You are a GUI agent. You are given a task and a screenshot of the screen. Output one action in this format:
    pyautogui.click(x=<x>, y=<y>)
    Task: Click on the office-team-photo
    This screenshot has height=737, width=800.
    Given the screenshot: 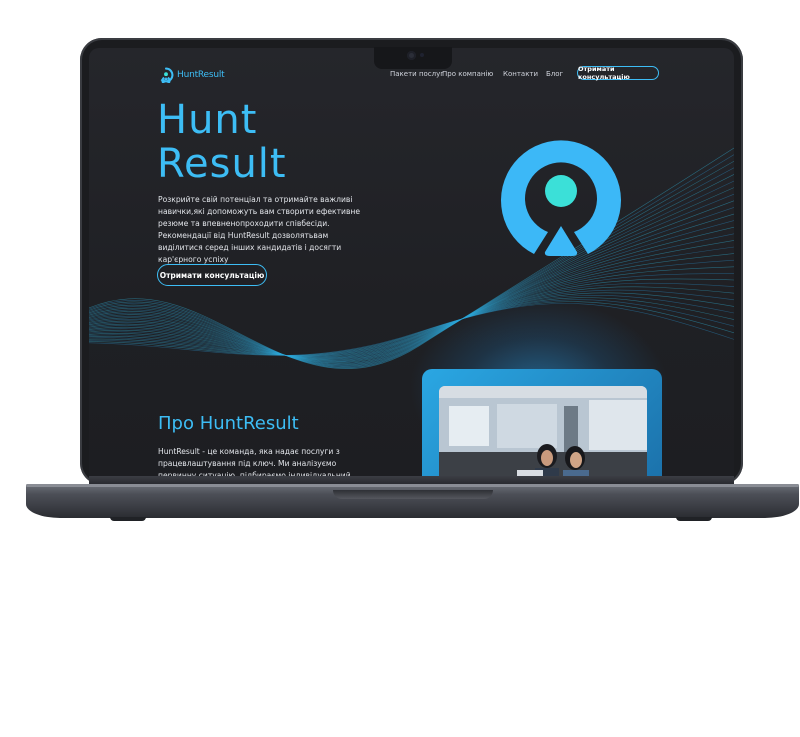 What is the action you would take?
    pyautogui.click(x=543, y=431)
    